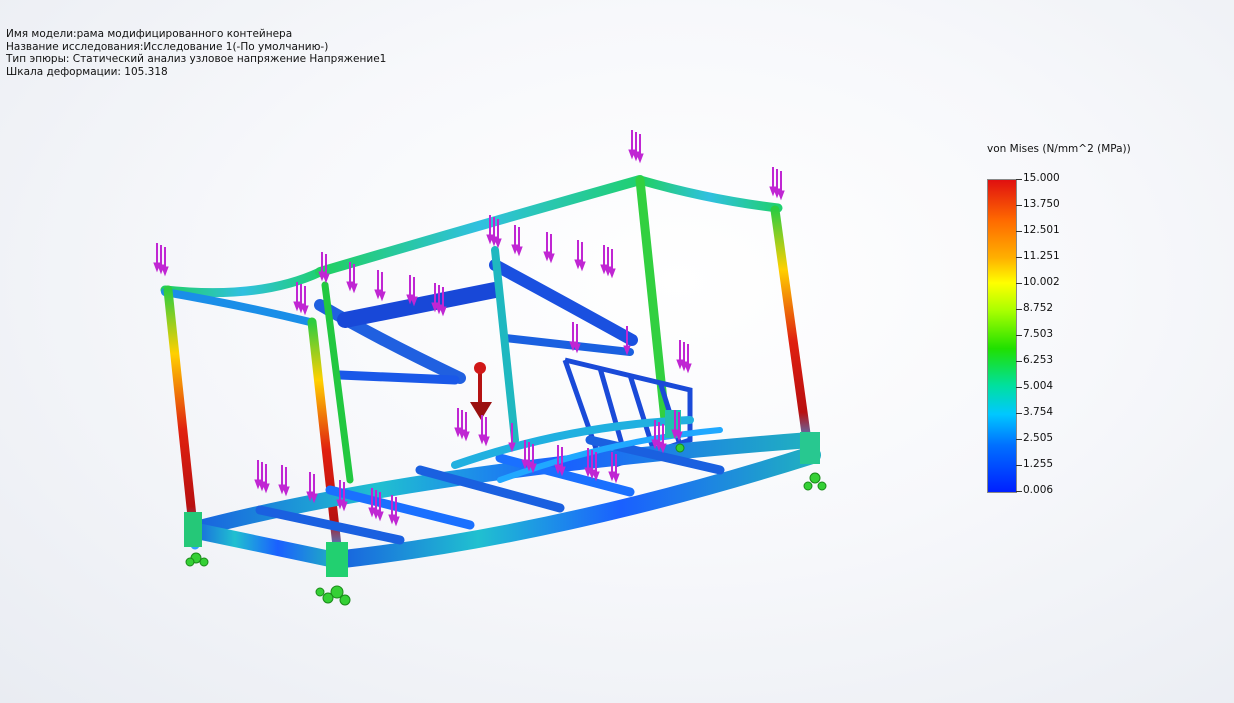 This screenshot has height=703, width=1234. Describe the element at coordinates (1002, 336) in the screenshot. I see `stress-colorbar` at that location.